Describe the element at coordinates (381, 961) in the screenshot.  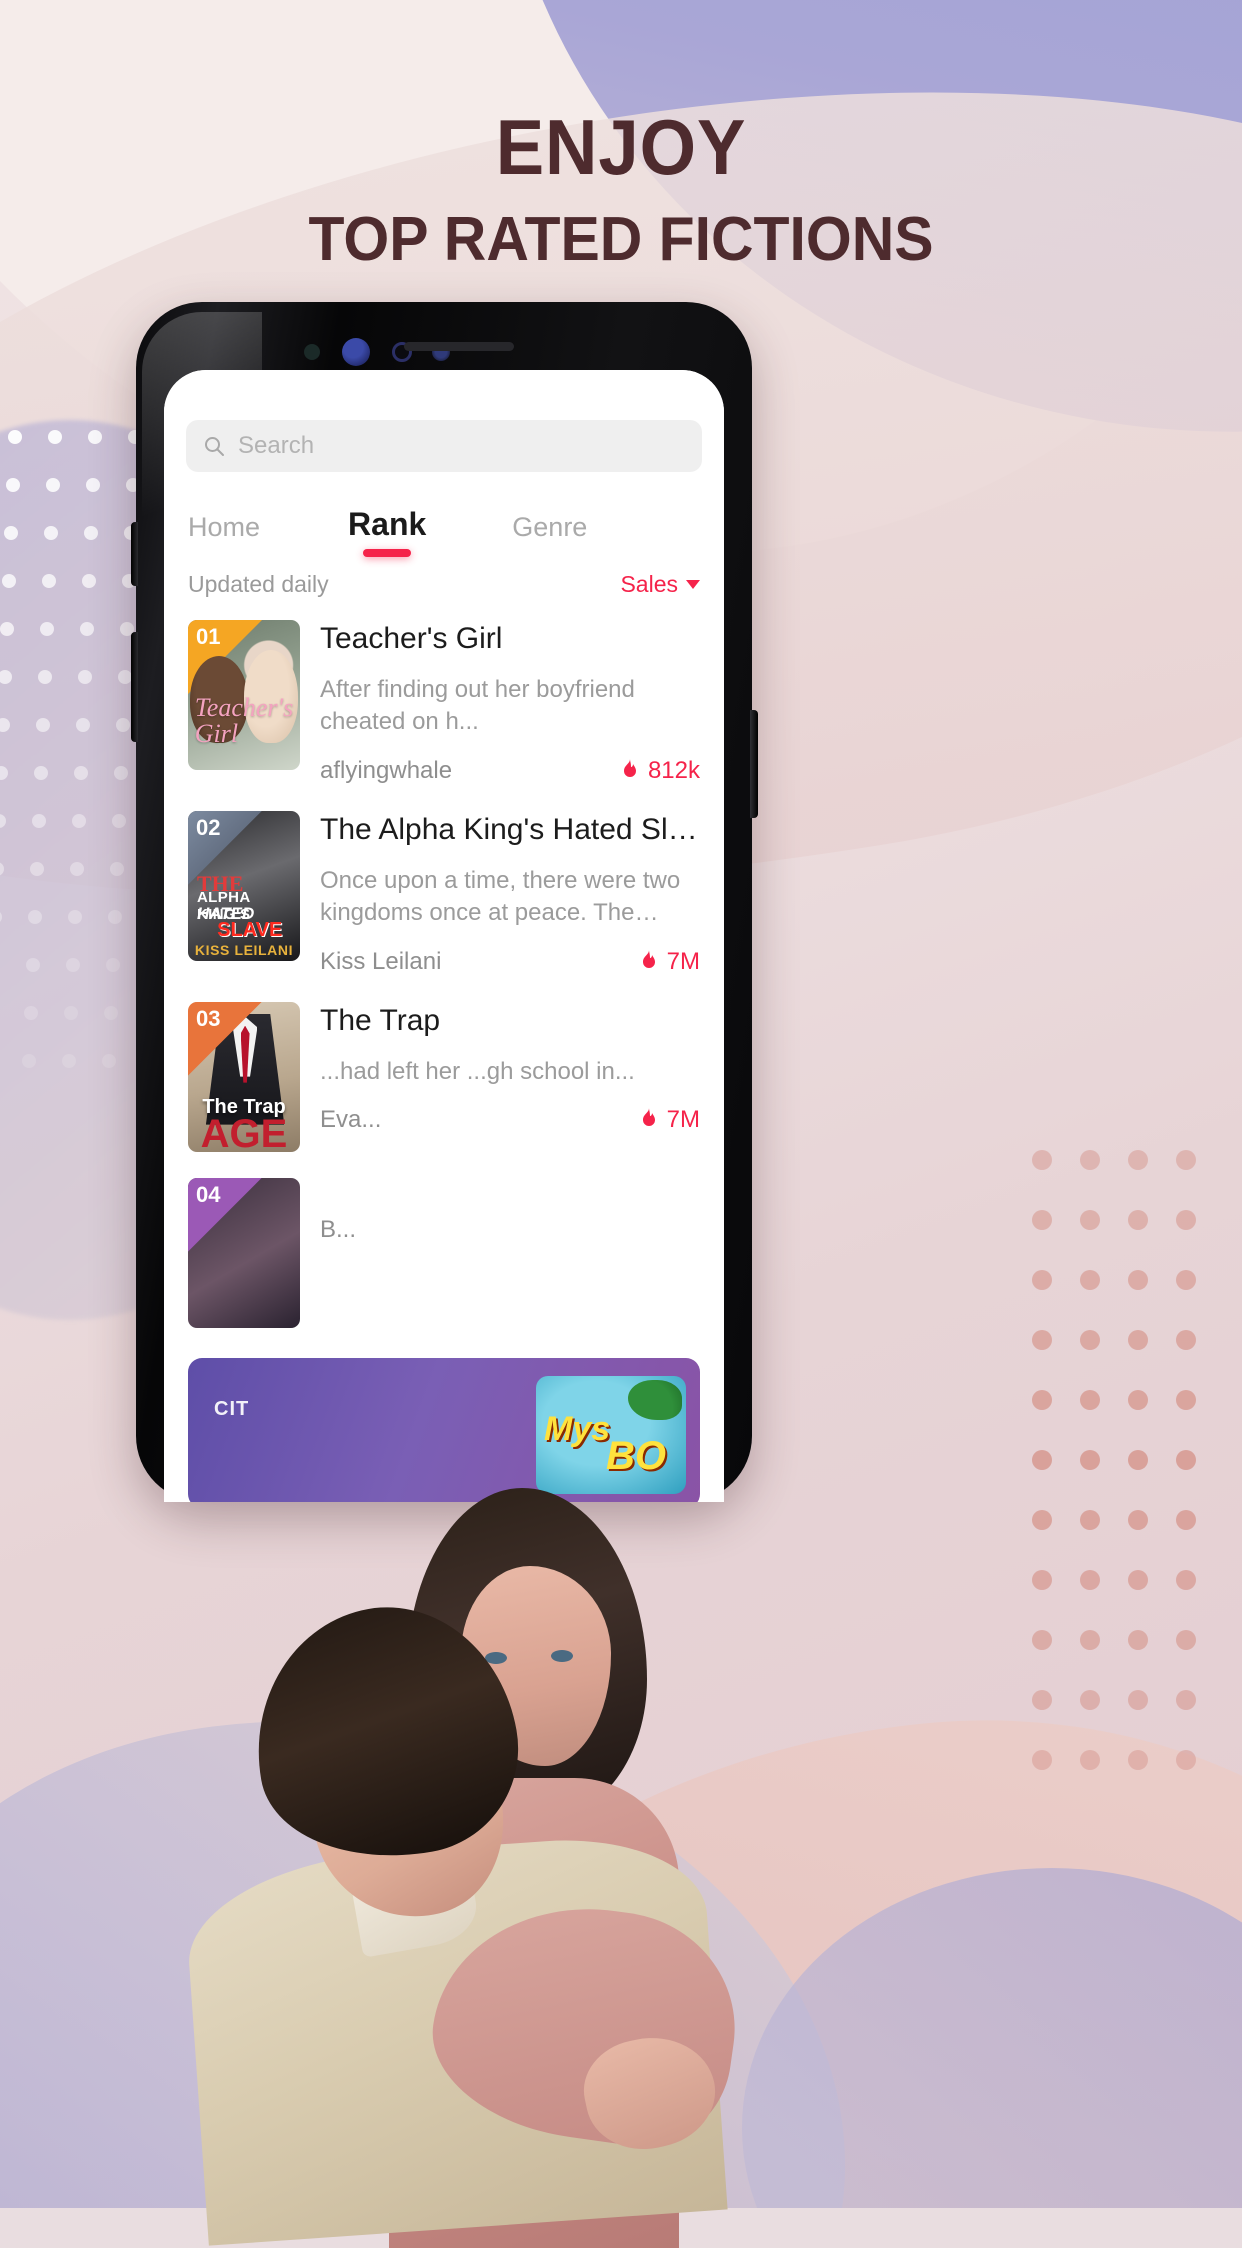
I see `book-author: Kiss Leilani` at that location.